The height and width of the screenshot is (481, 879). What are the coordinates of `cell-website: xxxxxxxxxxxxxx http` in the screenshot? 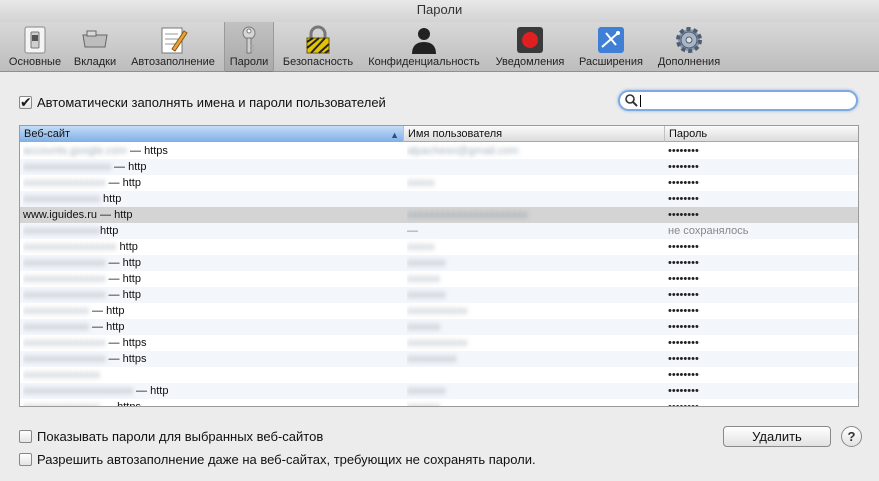 It's located at (213, 199).